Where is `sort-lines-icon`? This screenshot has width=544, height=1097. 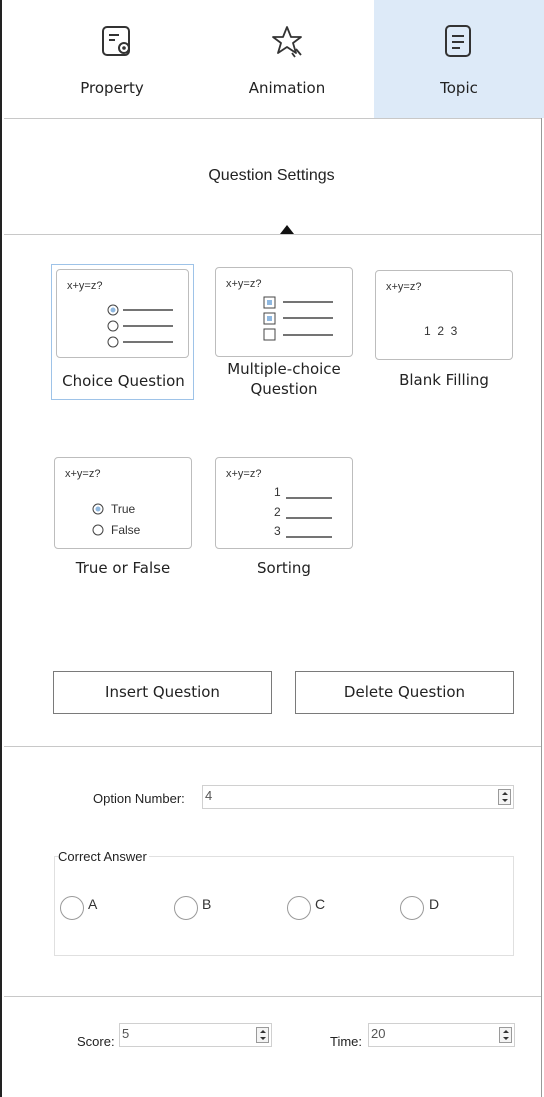 sort-lines-icon is located at coordinates (309, 517).